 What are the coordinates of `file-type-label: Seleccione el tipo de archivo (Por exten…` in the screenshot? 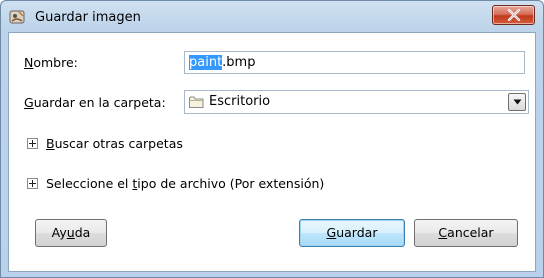 It's located at (185, 183).